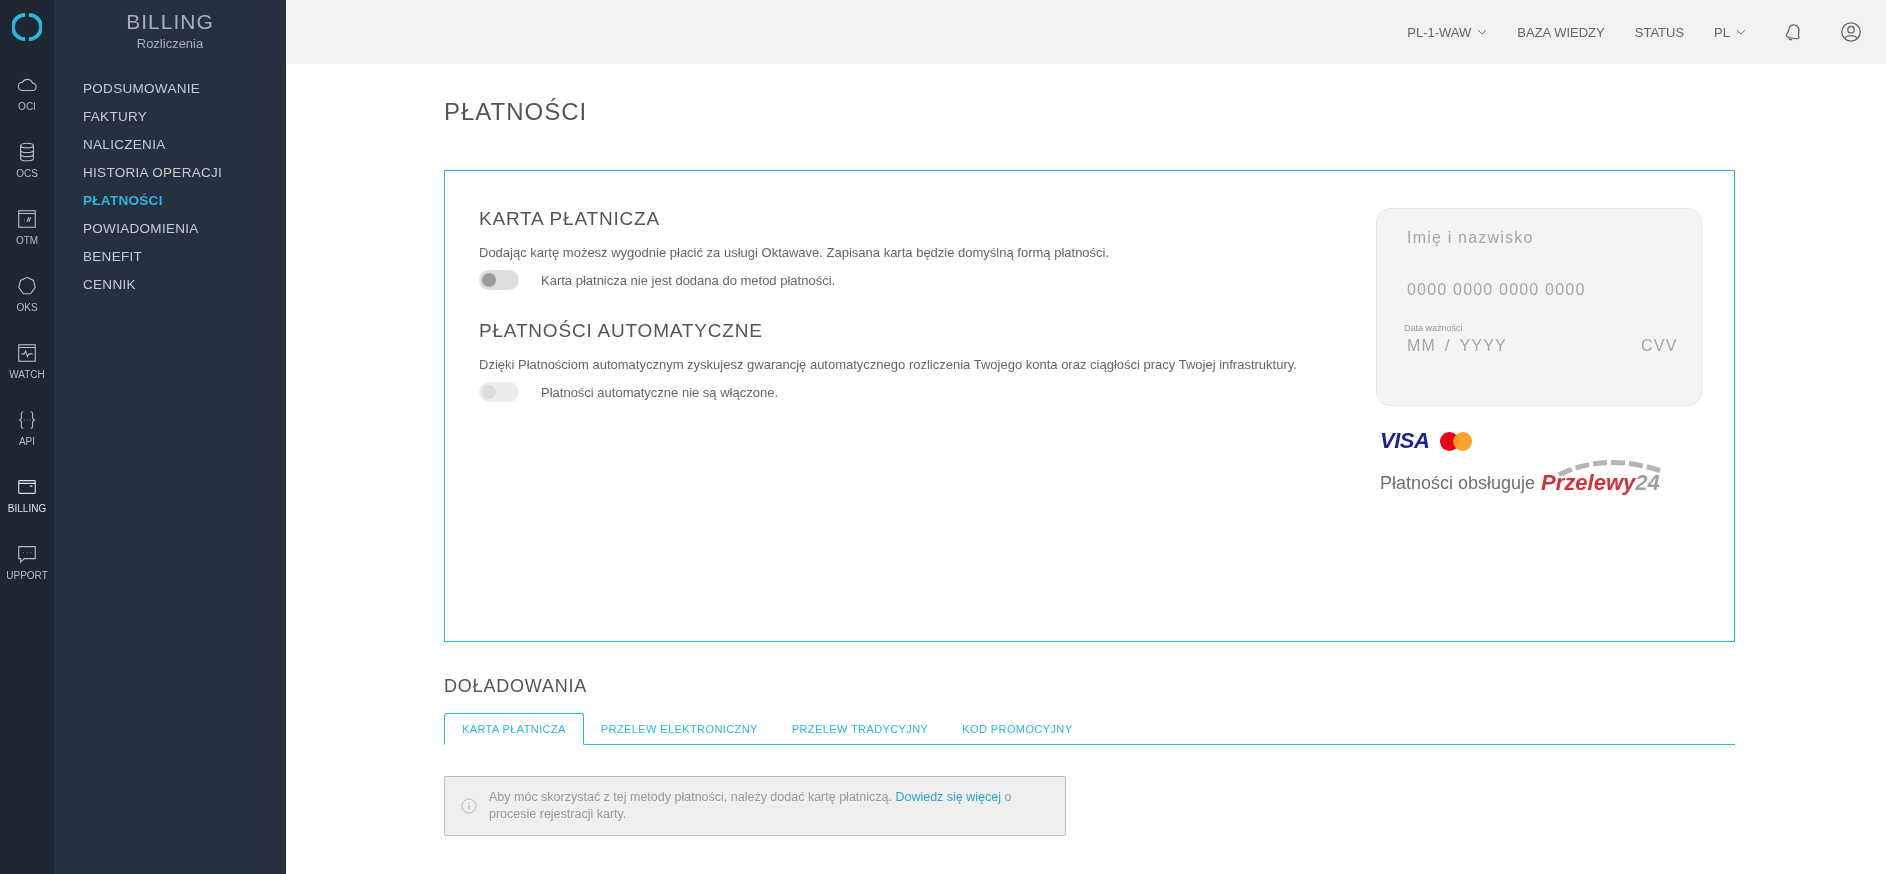  What do you see at coordinates (27, 219) in the screenshot?
I see `window-icon` at bounding box center [27, 219].